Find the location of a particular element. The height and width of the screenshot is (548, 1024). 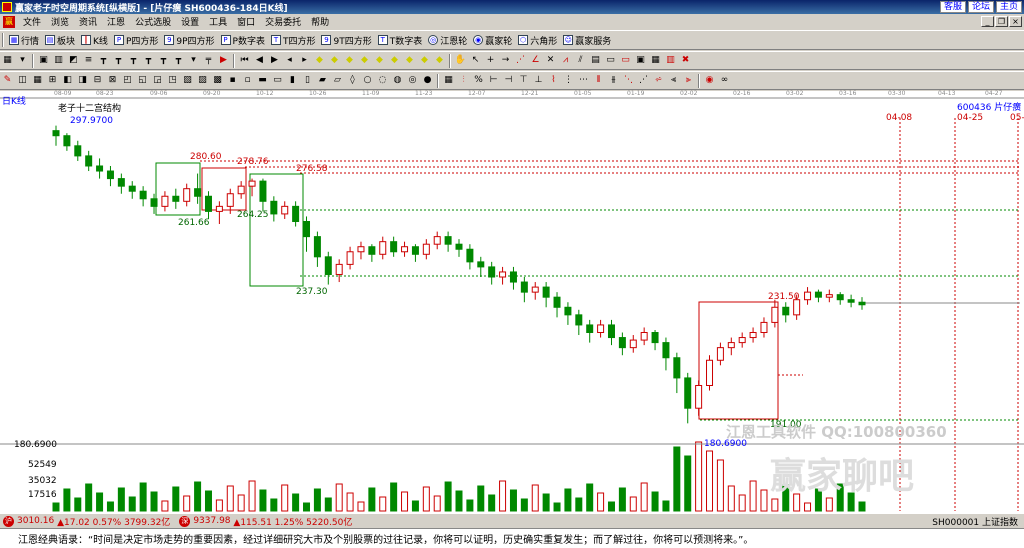

pattern-q-icon: ▬ is located at coordinates (262, 80).